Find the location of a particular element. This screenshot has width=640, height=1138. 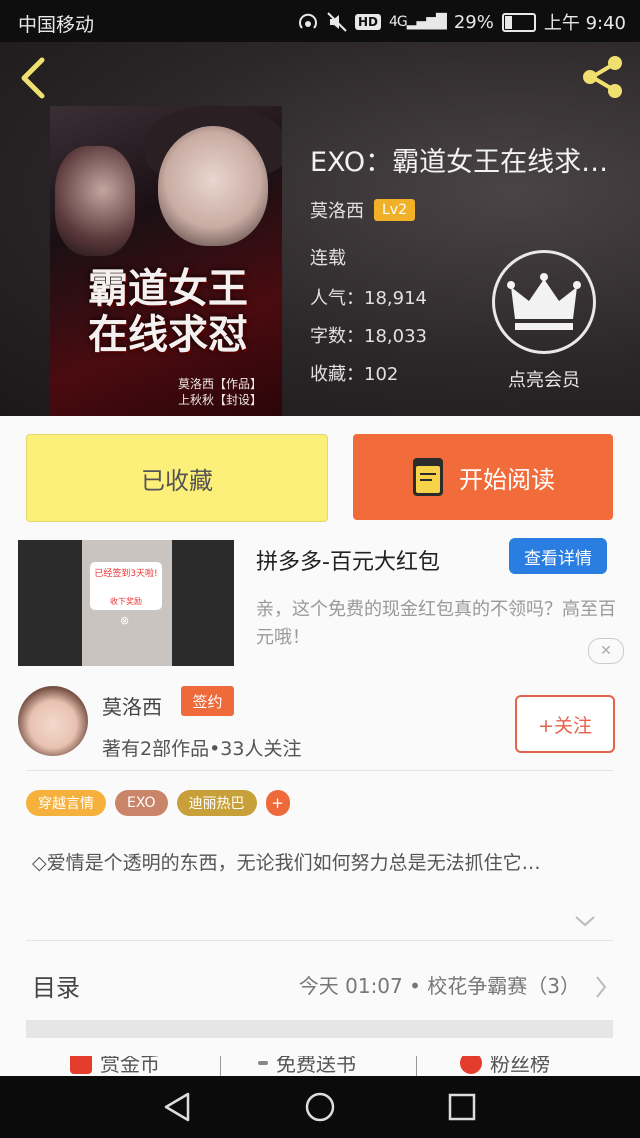

cover-figure is located at coordinates (95, 201).